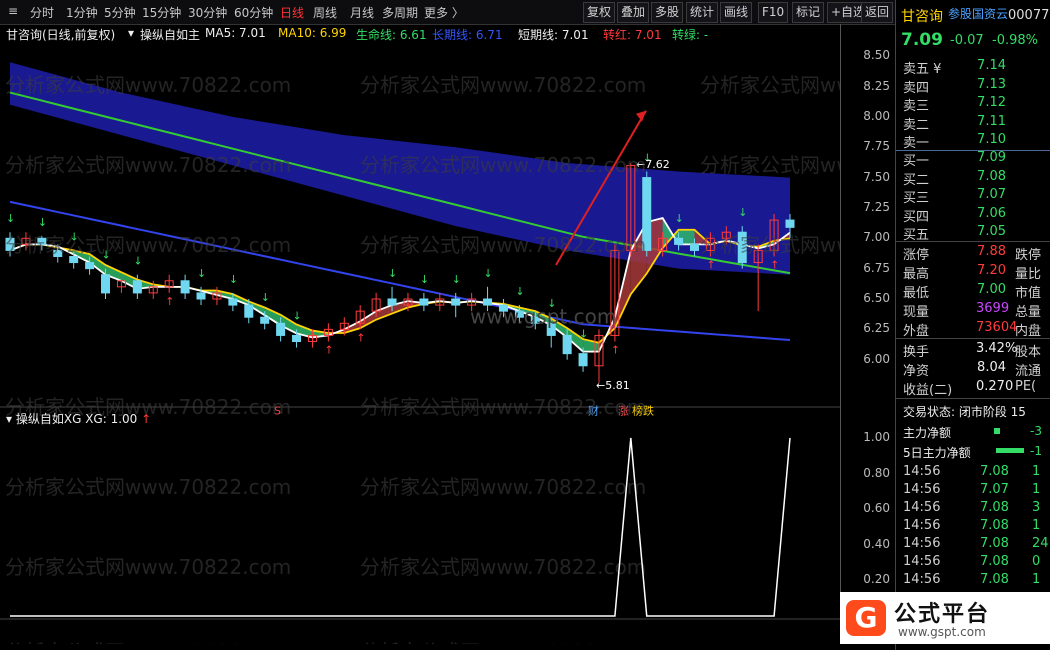 This screenshot has width=1050, height=650. What do you see at coordinates (543, 316) in the screenshot?
I see `center-watermark: www.gspt.com` at bounding box center [543, 316].